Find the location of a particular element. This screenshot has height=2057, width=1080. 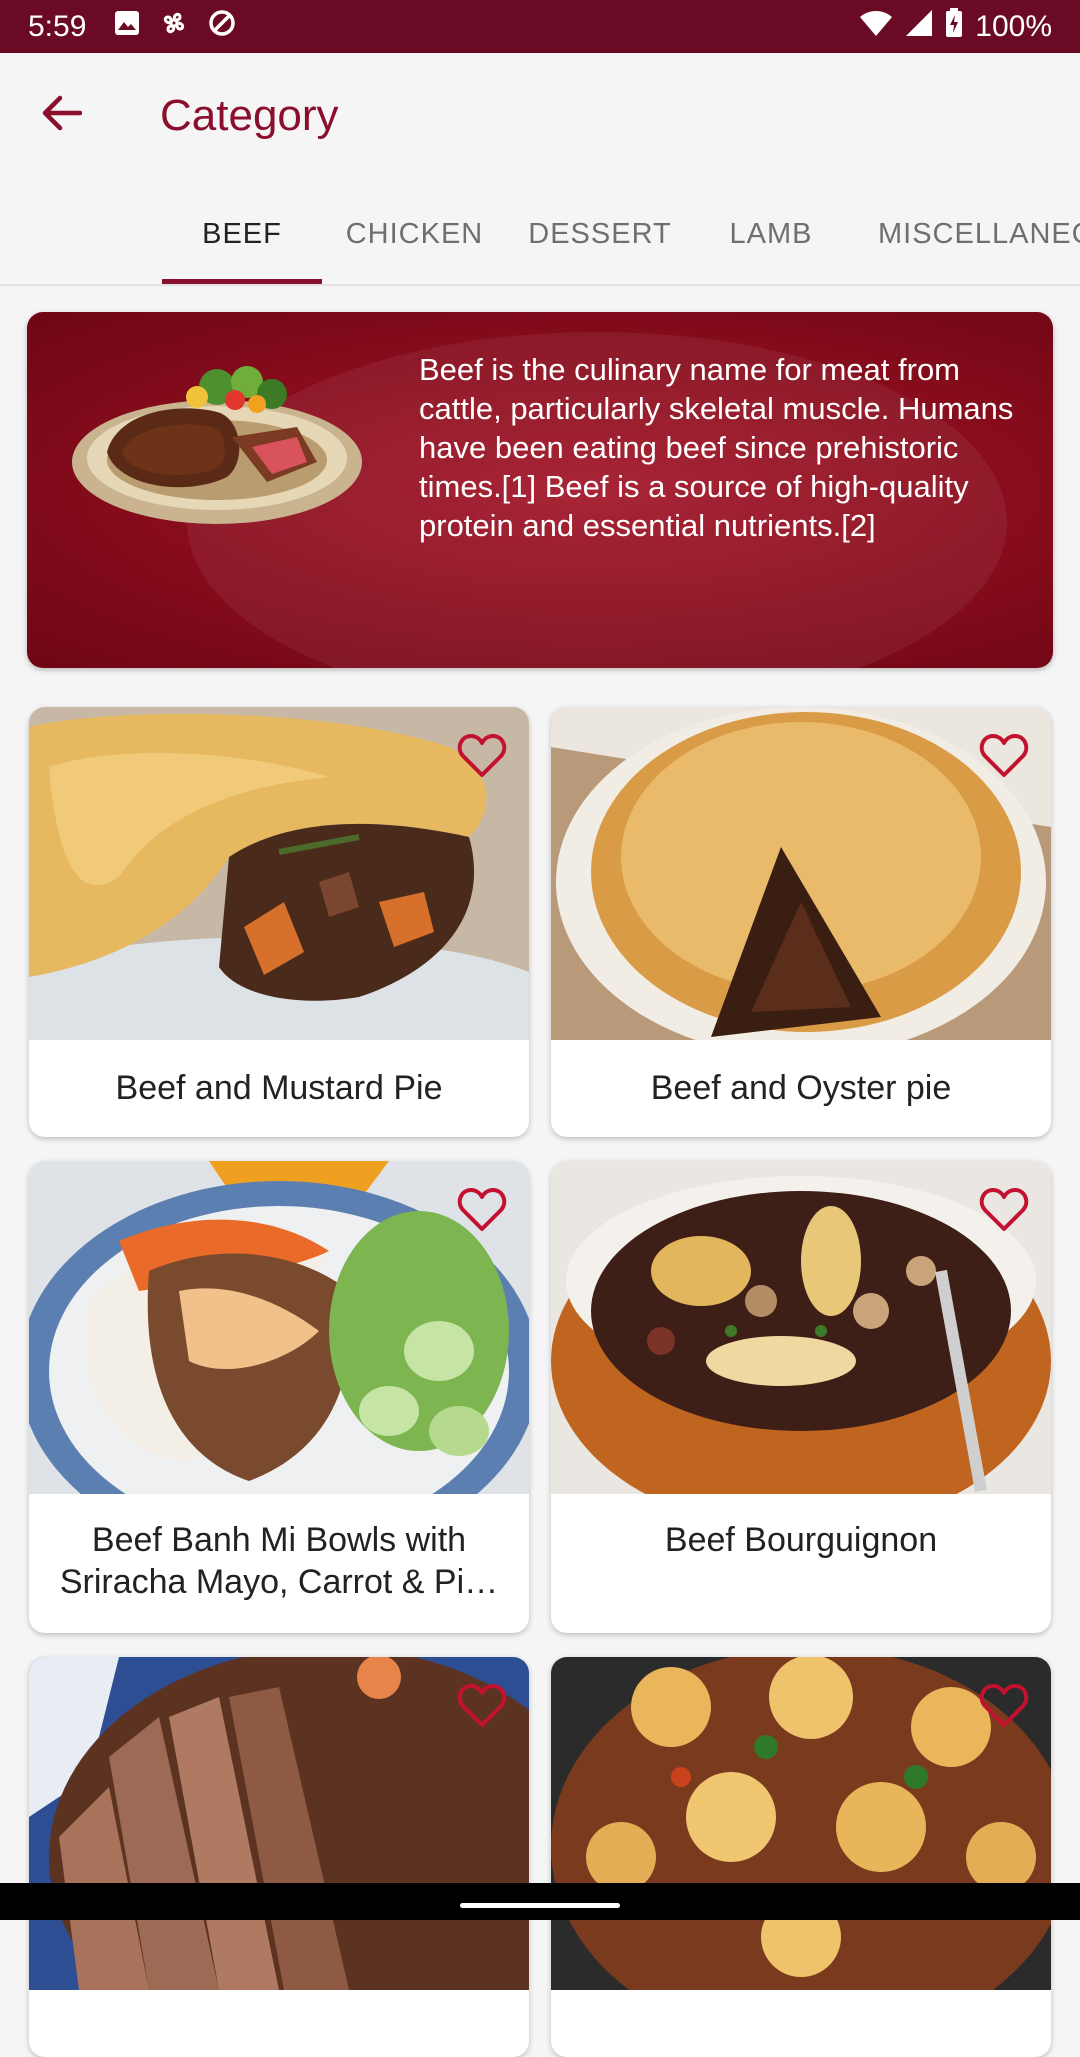

status-bar: 5:59 100% is located at coordinates (540, 26).